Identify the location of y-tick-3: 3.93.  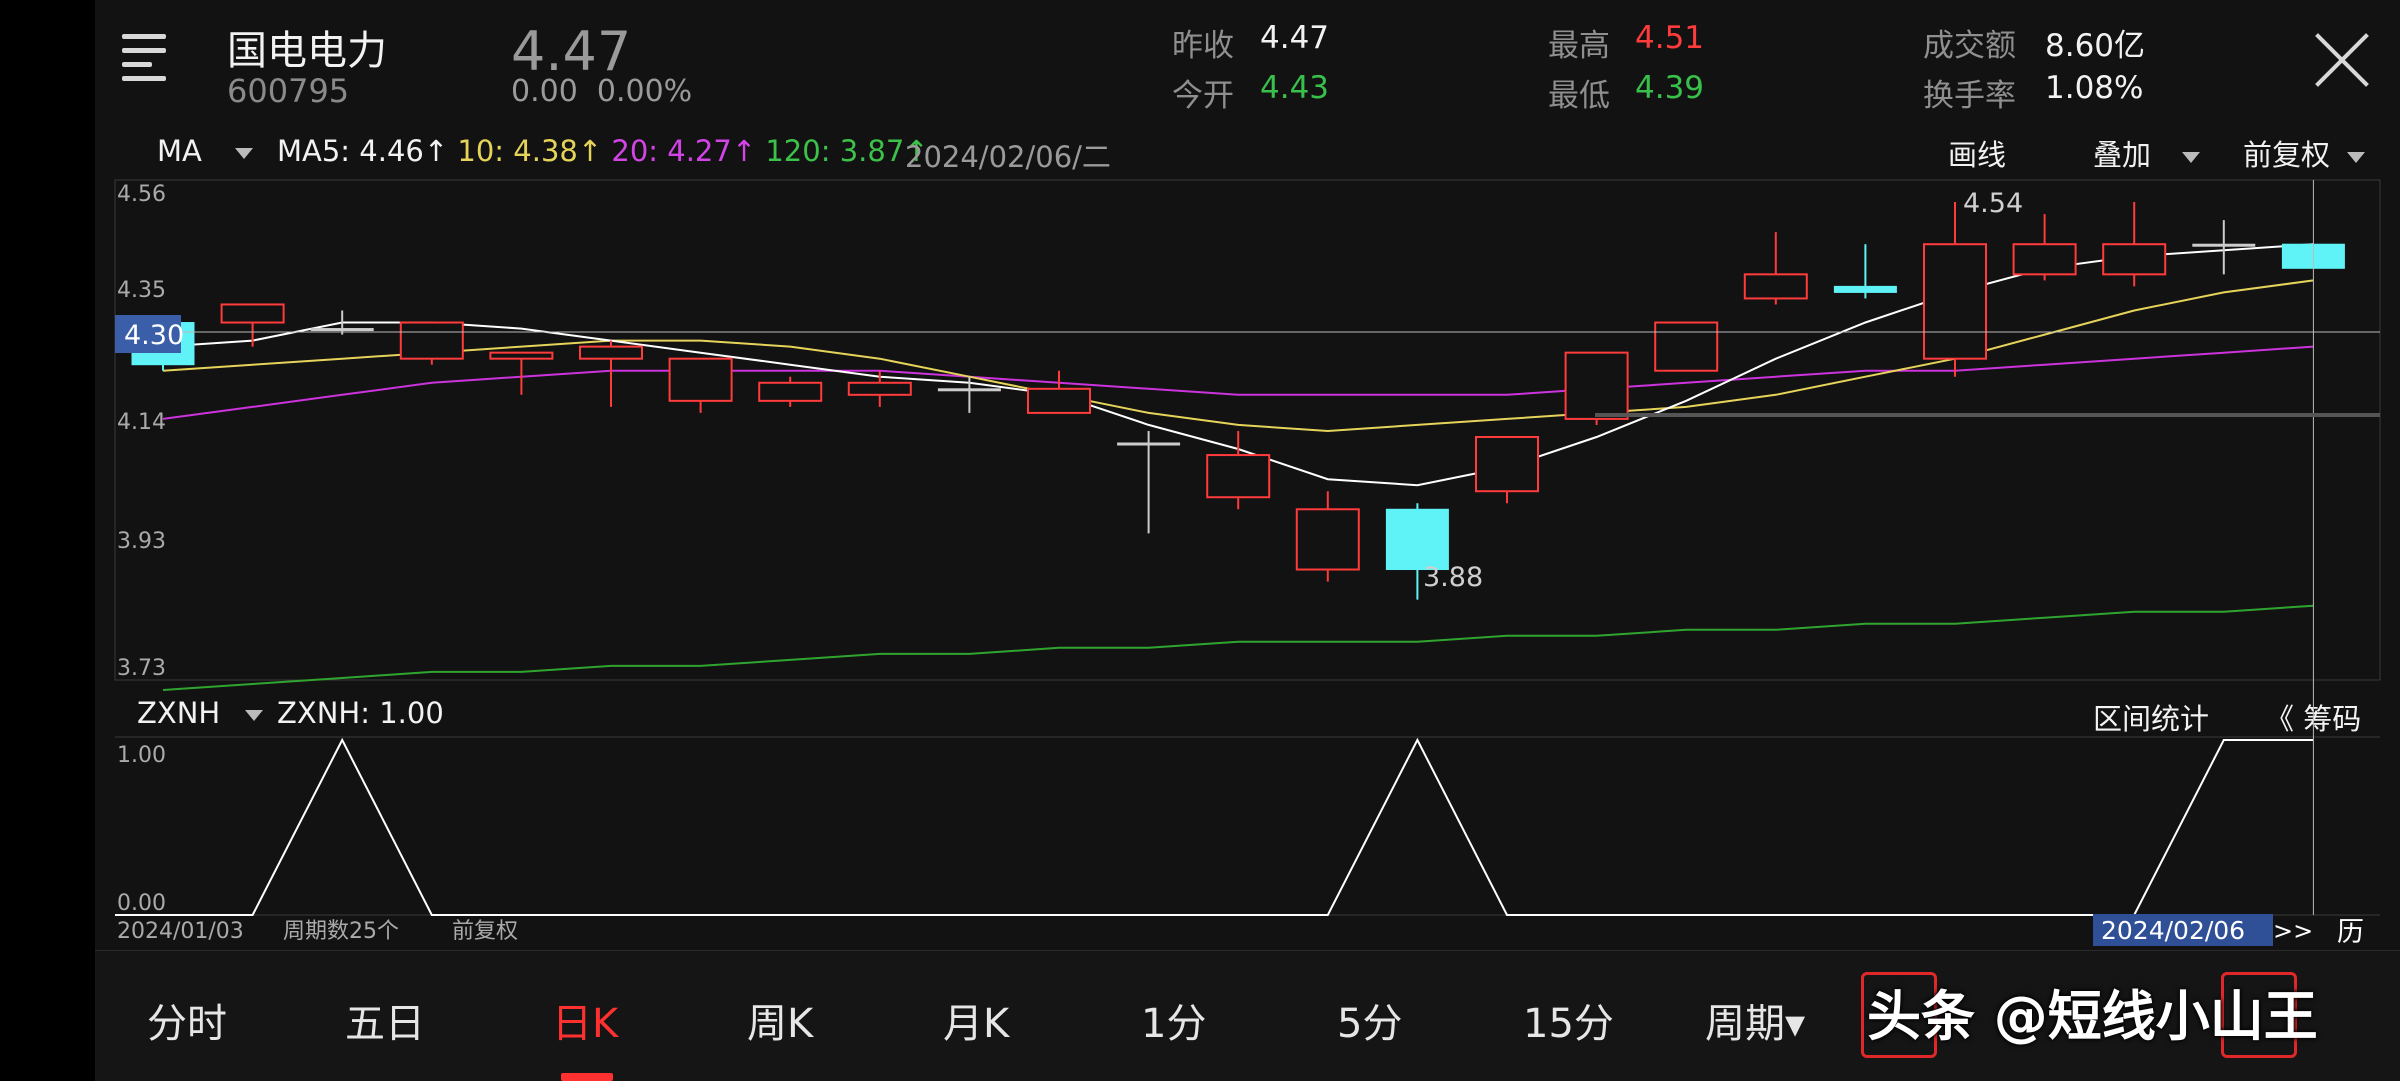
(141, 541).